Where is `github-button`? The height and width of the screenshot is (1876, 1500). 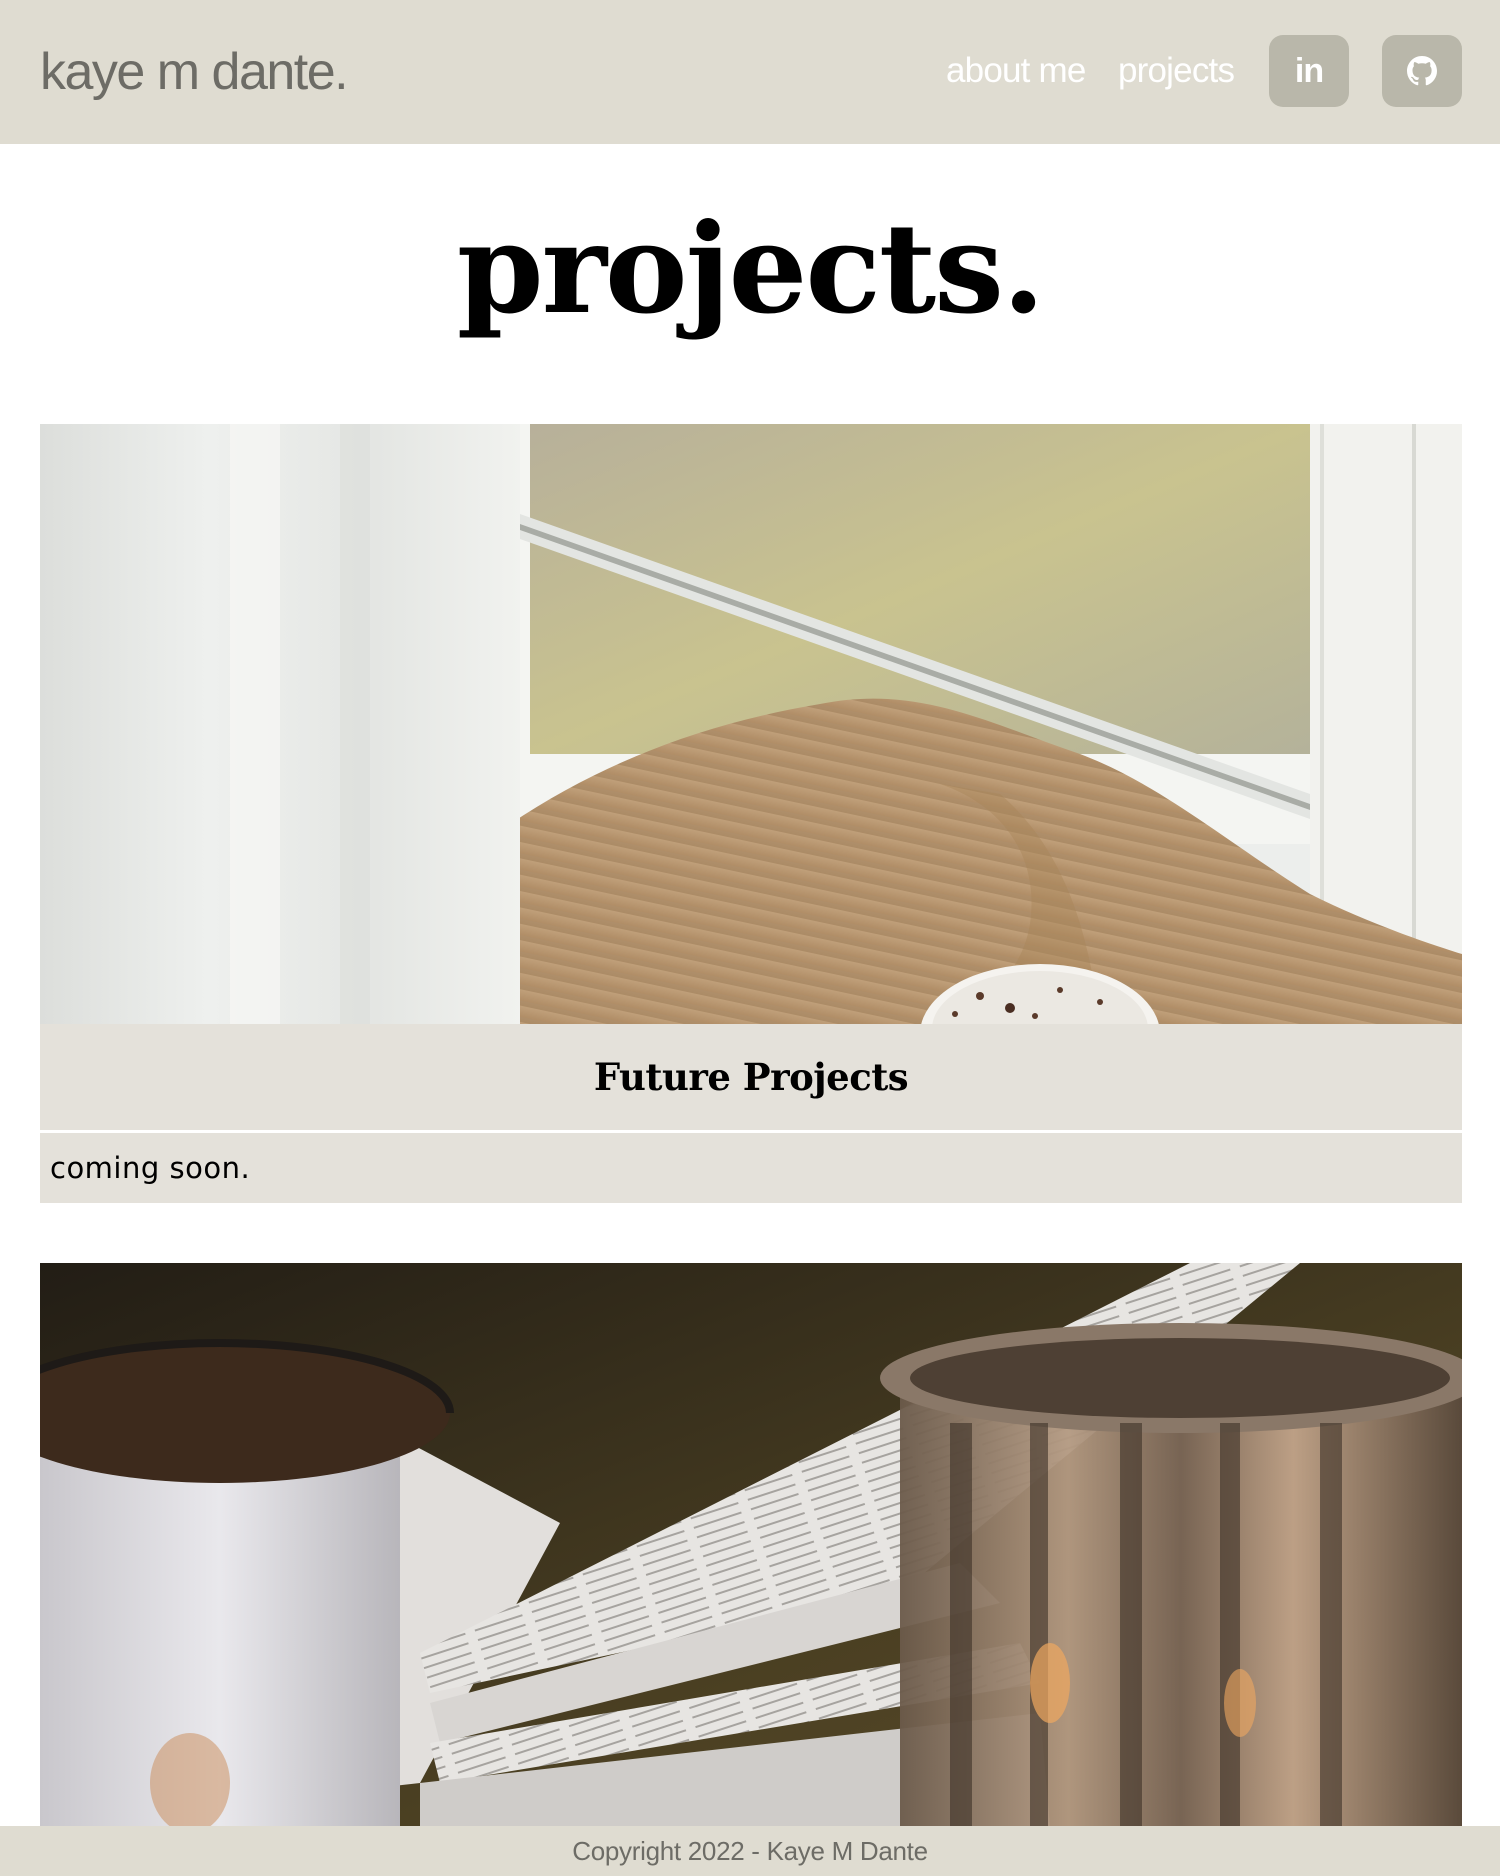
github-button is located at coordinates (1422, 71).